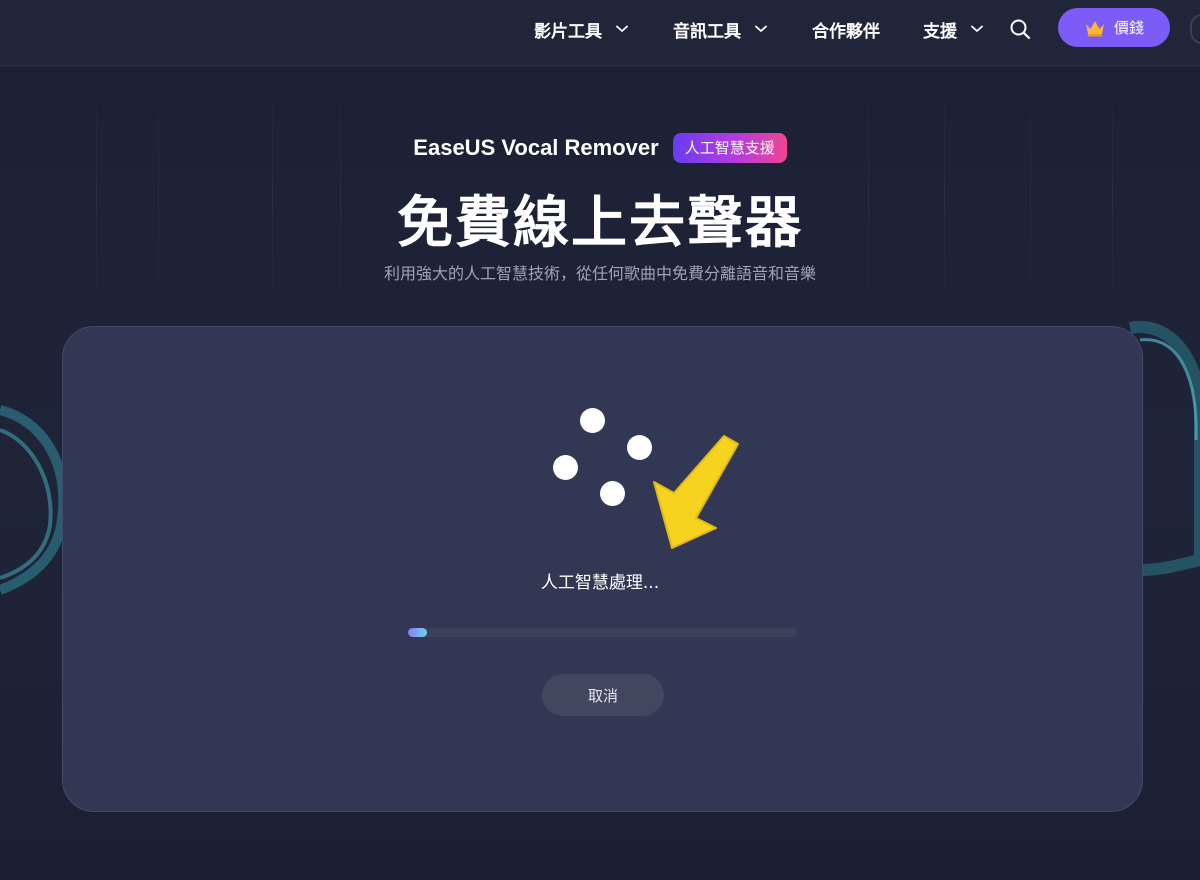  What do you see at coordinates (604, 458) in the screenshot?
I see `loading-spinner-icon` at bounding box center [604, 458].